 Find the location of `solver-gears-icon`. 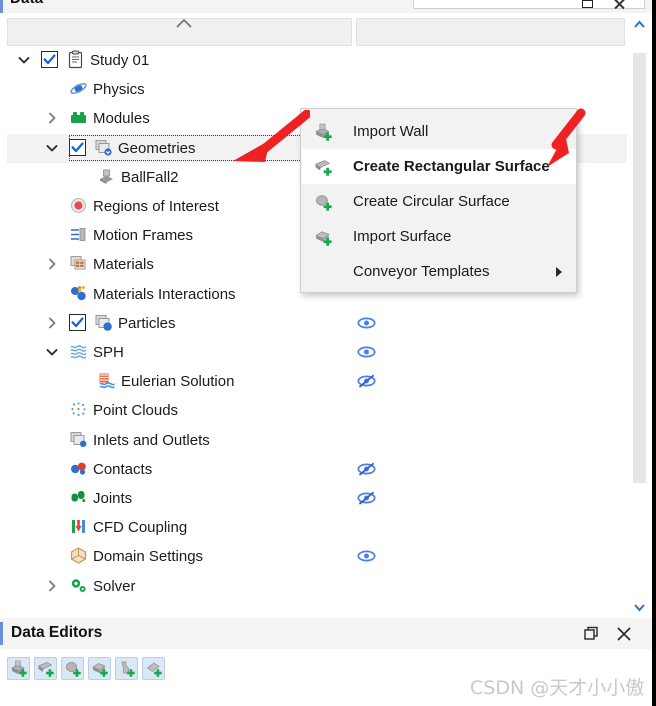

solver-gears-icon is located at coordinates (78, 585).